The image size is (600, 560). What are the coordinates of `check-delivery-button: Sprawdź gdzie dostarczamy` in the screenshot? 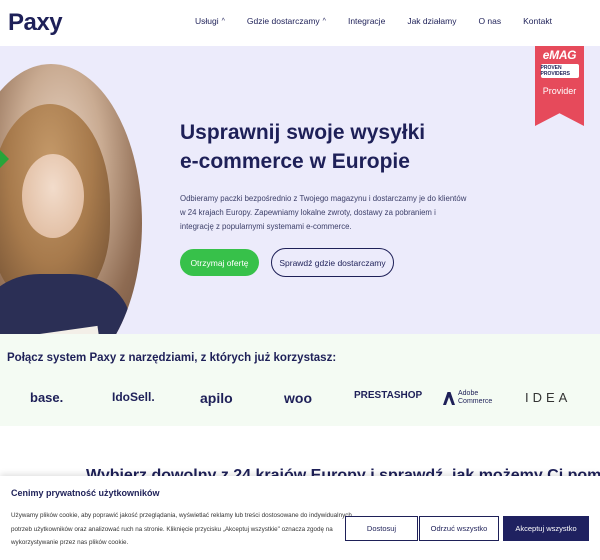 It's located at (332, 262).